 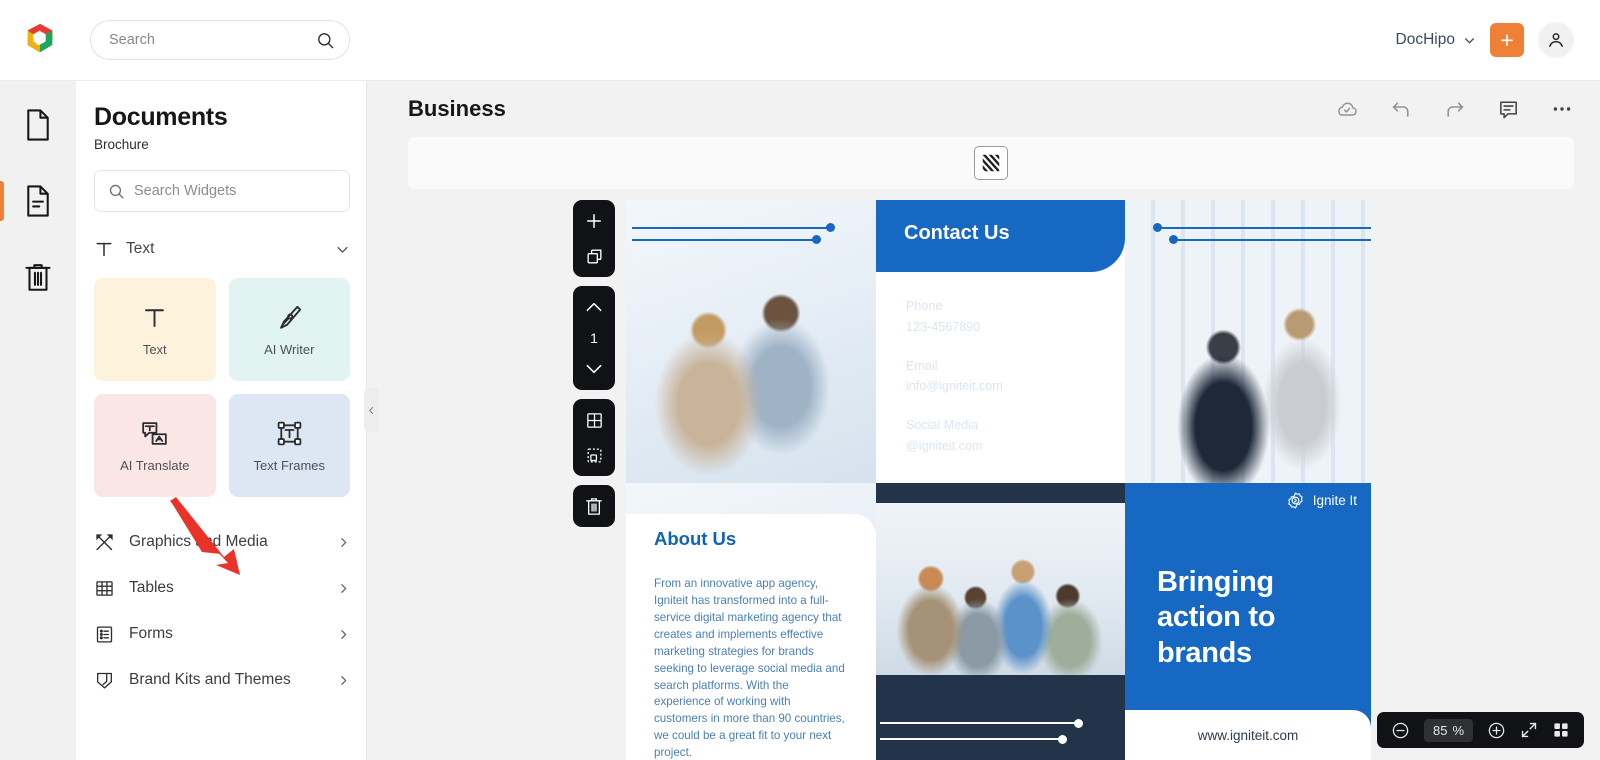 I want to click on global-search, so click(x=220, y=40).